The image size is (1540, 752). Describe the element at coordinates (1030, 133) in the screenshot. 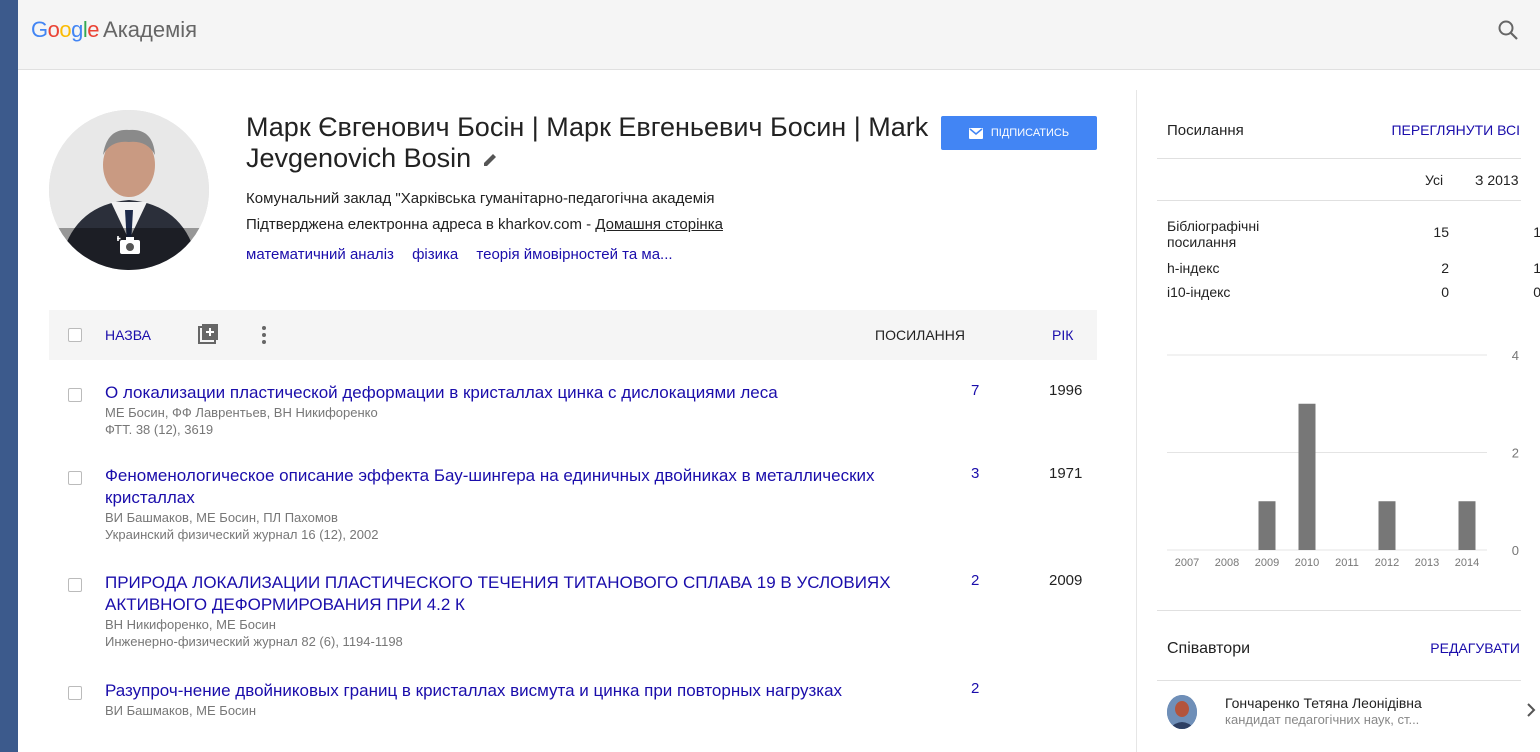

I see `follow-label: ПІДПИСАТИСЬ` at that location.